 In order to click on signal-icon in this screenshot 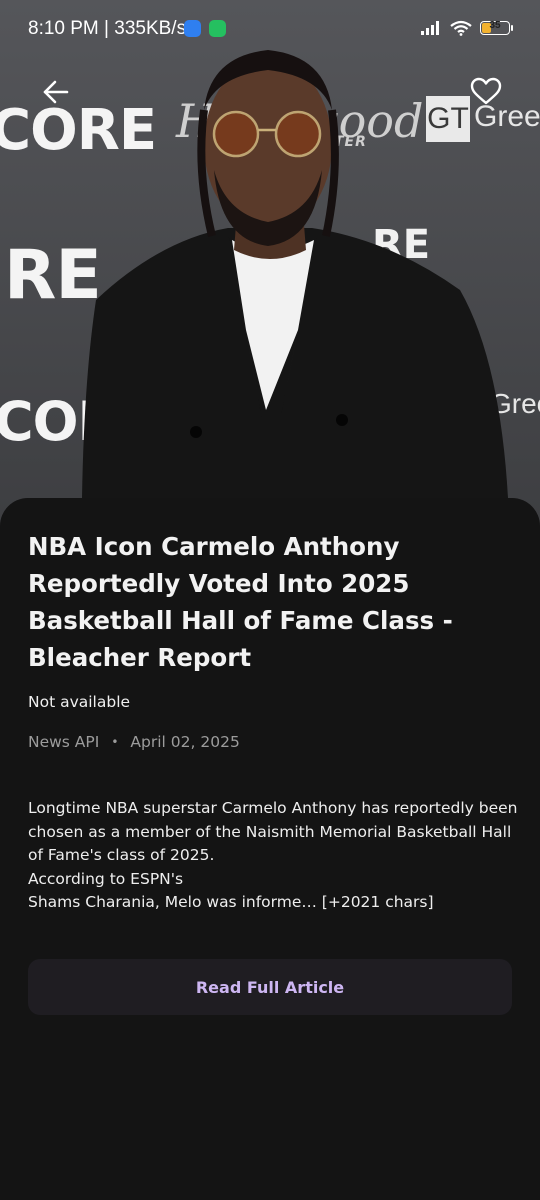, I will do `click(430, 28)`.